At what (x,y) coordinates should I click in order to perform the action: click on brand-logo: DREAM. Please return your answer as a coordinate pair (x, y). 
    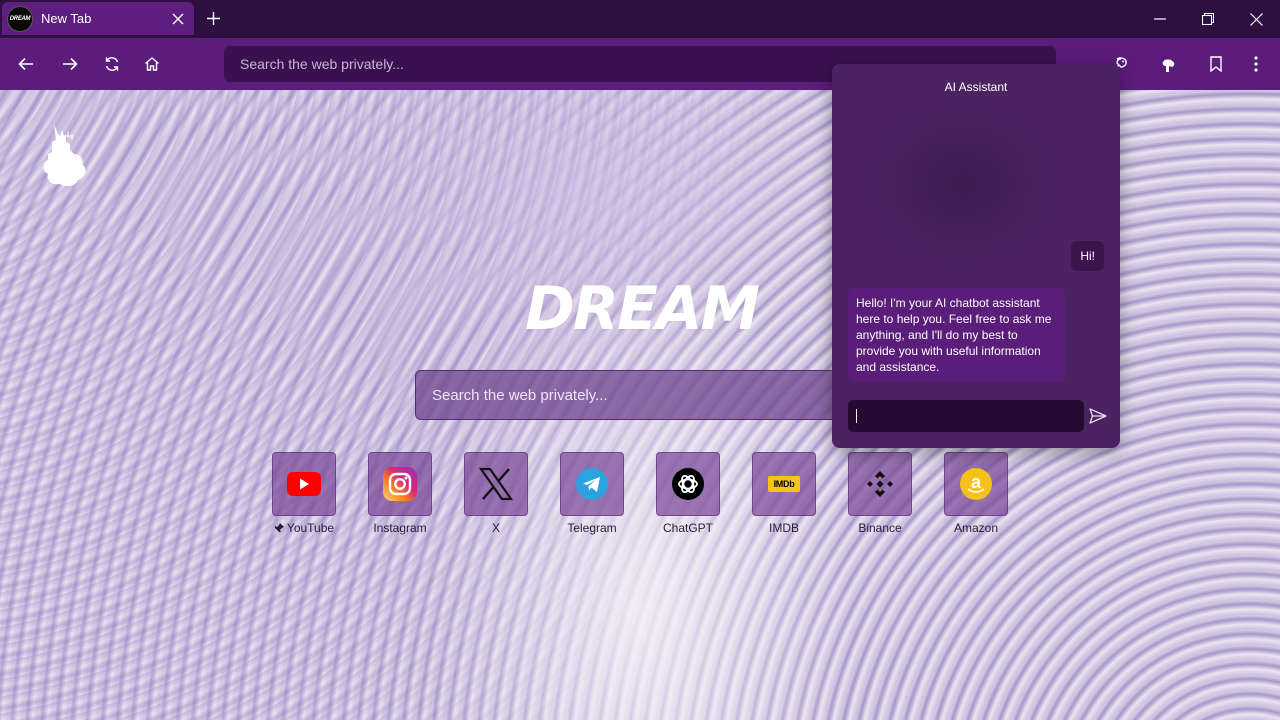
    Looking at the image, I should click on (642, 309).